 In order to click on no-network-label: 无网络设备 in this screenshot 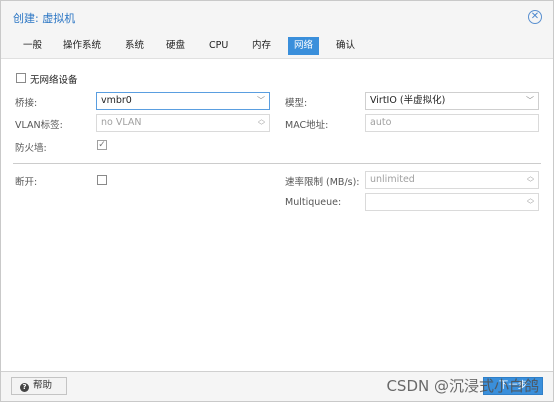, I will do `click(54, 80)`.